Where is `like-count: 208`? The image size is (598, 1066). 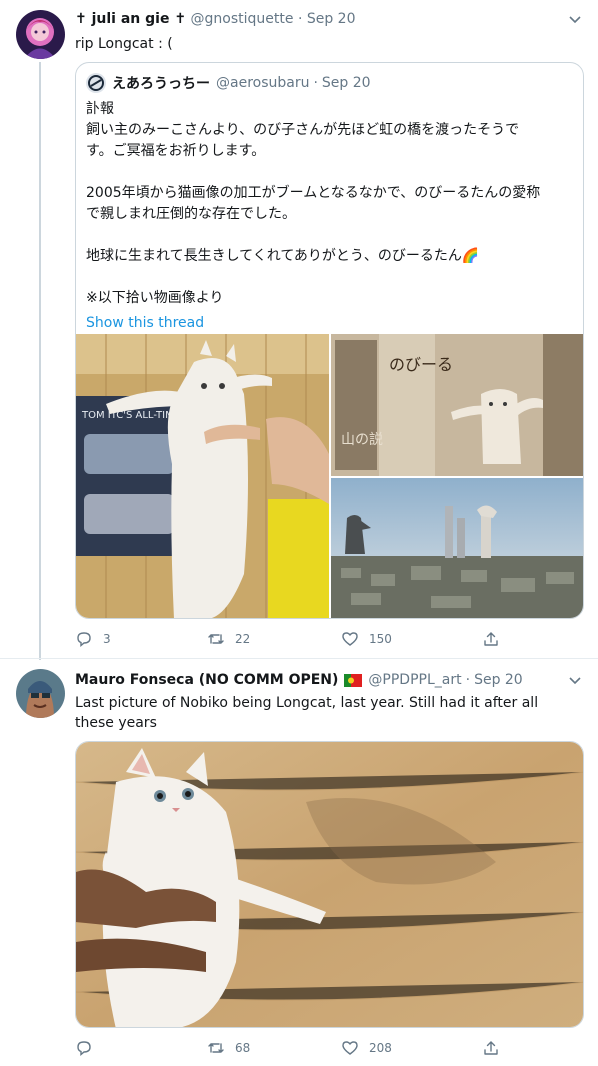
like-count: 208 is located at coordinates (380, 1048).